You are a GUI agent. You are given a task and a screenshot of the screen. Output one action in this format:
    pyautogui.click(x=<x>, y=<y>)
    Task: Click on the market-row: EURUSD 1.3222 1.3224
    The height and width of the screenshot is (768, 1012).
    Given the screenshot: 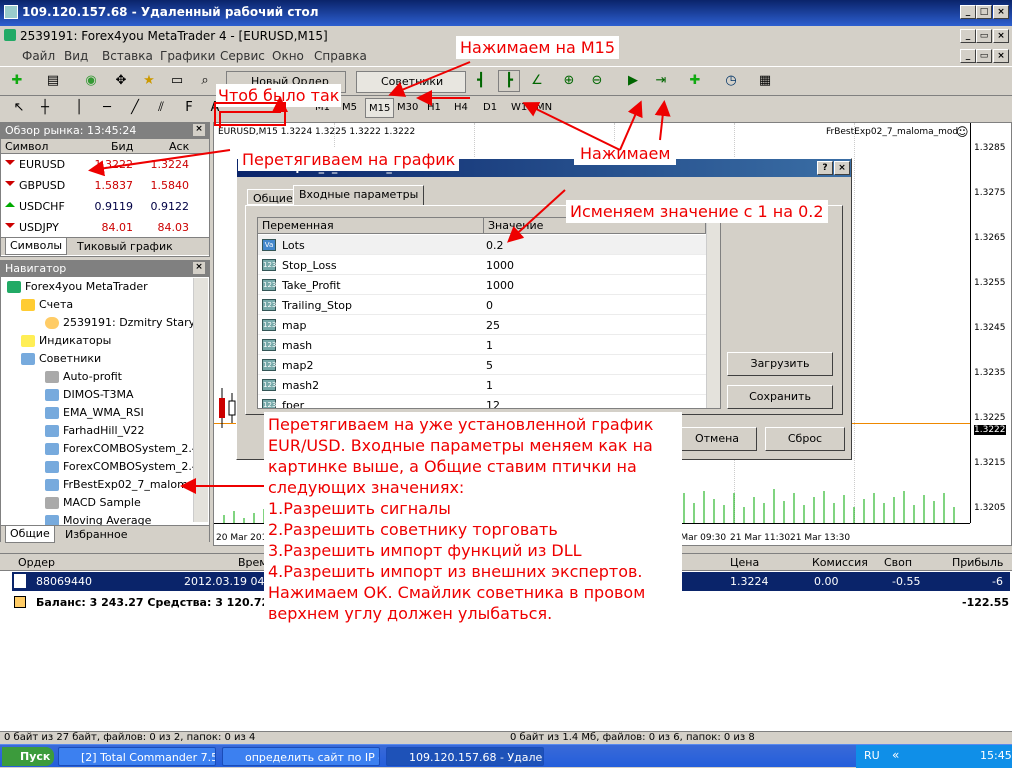 What is the action you would take?
    pyautogui.click(x=97, y=164)
    